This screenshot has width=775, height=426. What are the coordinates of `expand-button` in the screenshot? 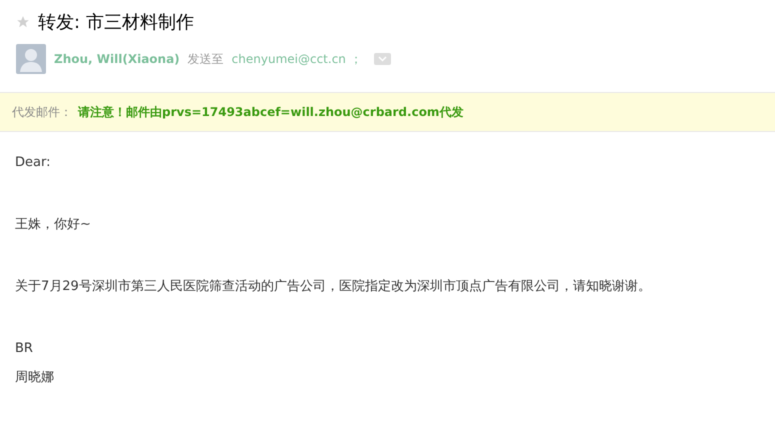 It's located at (382, 59).